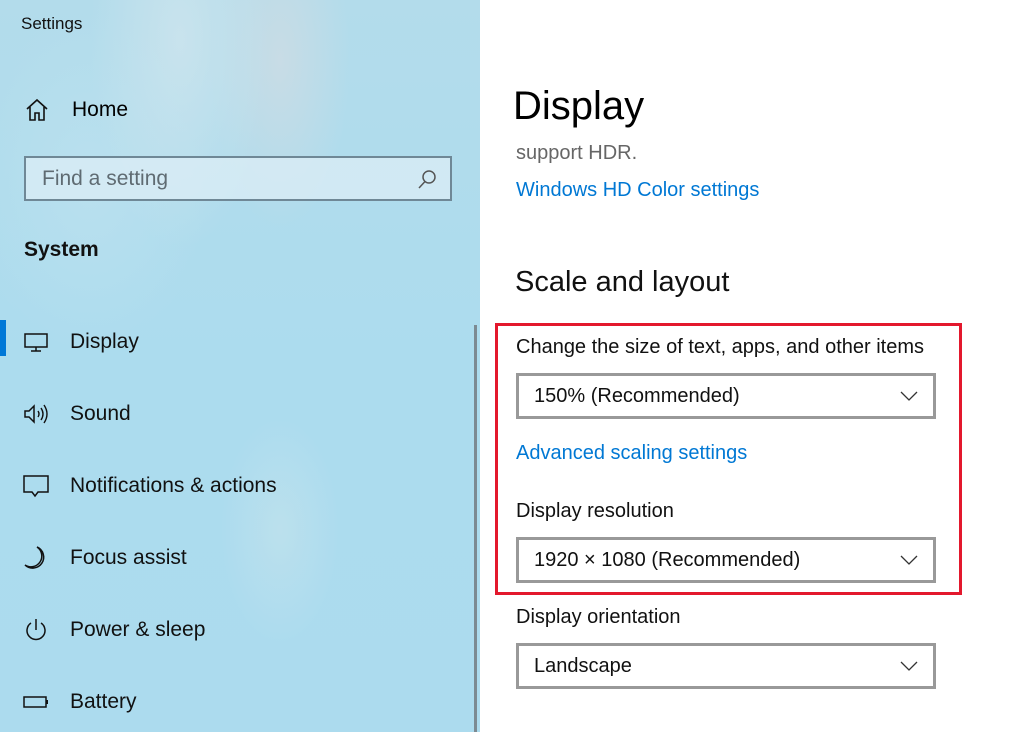 This screenshot has width=1023, height=738. What do you see at coordinates (579, 106) in the screenshot?
I see `page-title: Display` at bounding box center [579, 106].